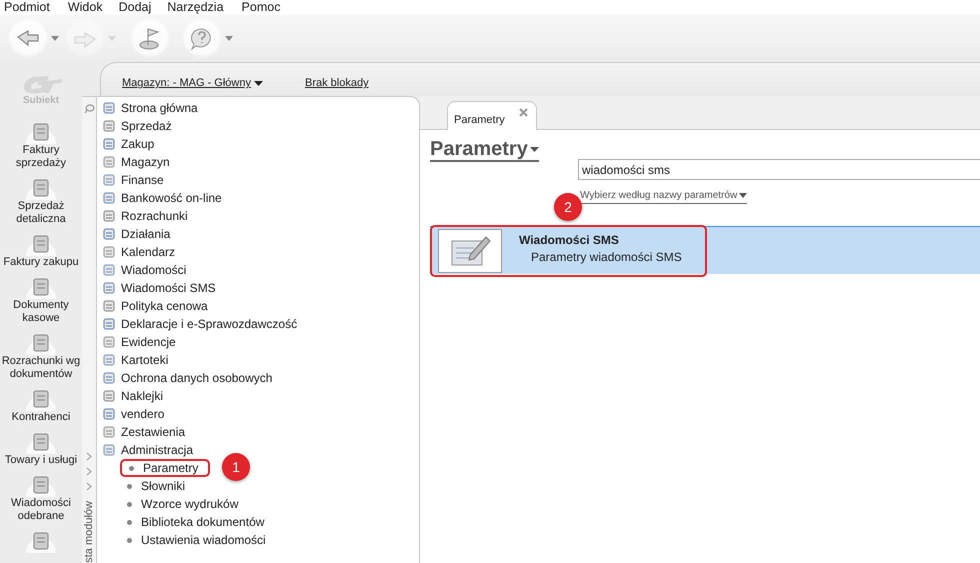  What do you see at coordinates (195, 7) in the screenshot?
I see `menu-item: Narzędzia` at bounding box center [195, 7].